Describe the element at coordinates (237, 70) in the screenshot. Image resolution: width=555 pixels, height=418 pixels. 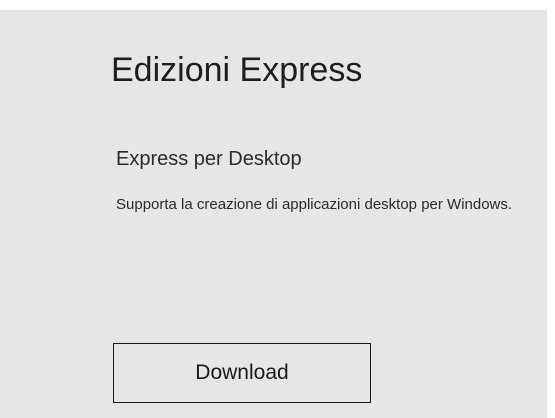
I see `section-title: Edizioni Express` at that location.